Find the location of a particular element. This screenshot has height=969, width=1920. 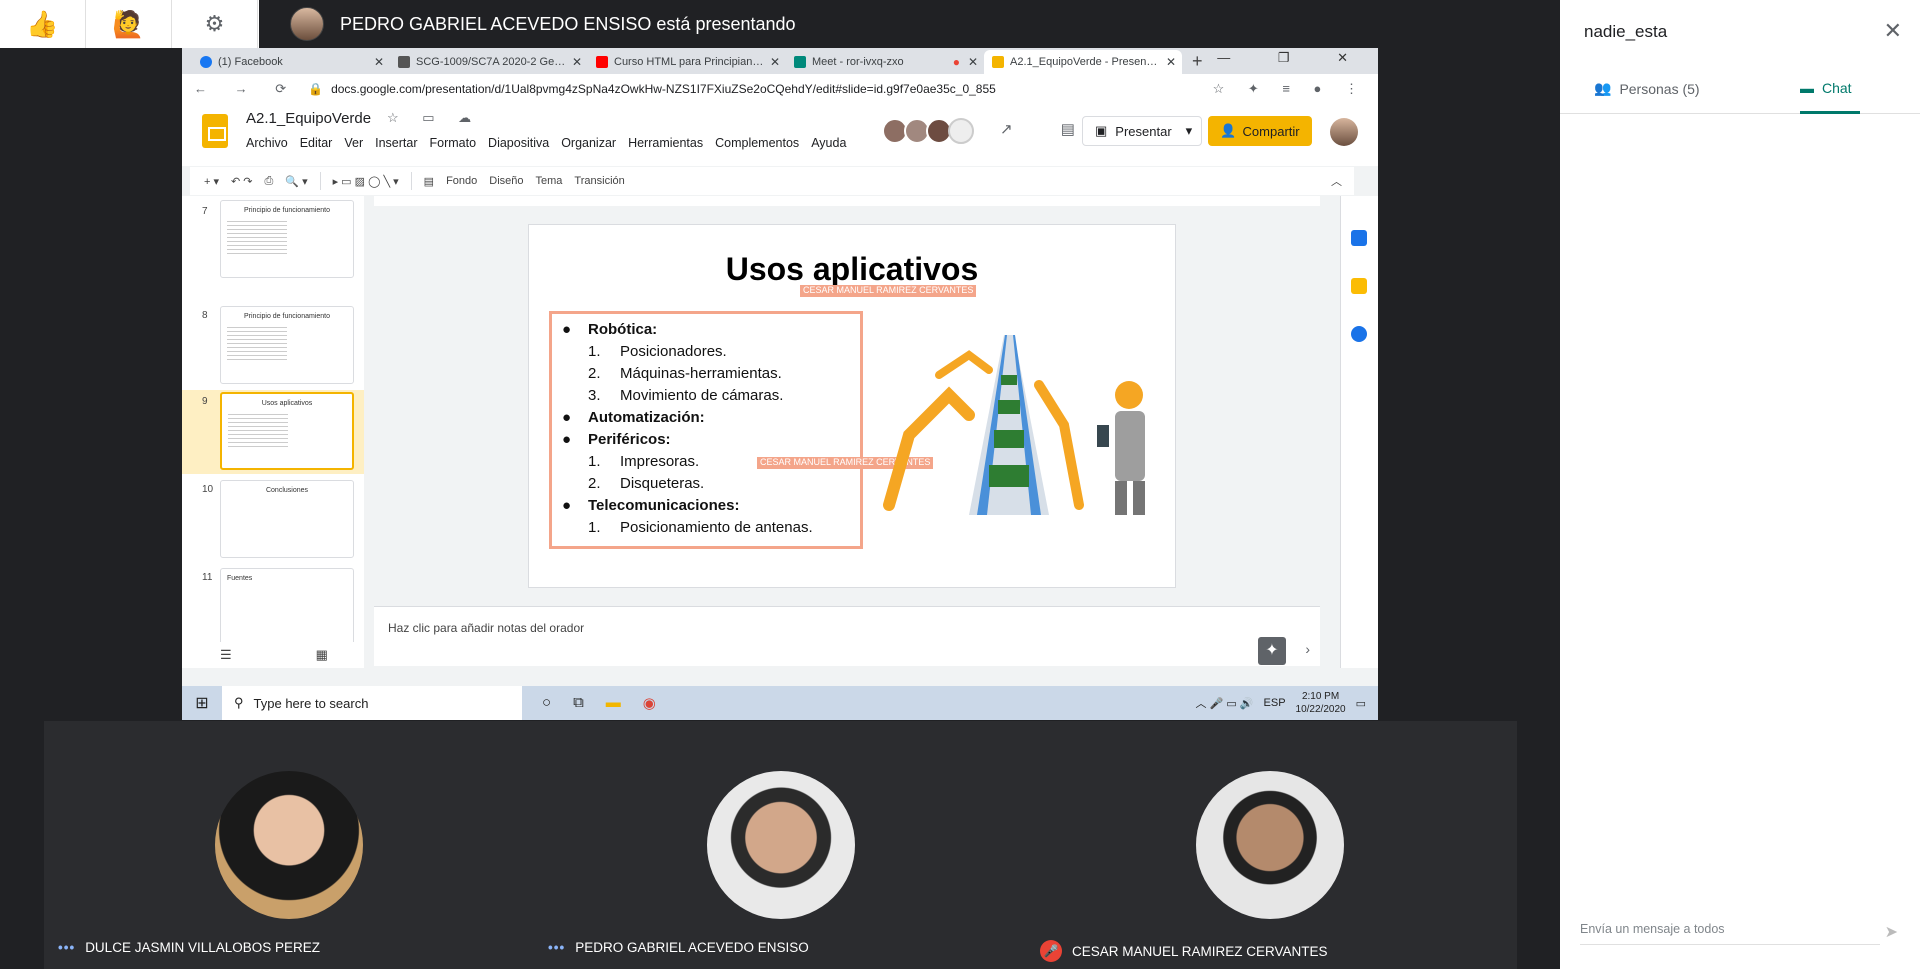

slide-thumbnail: Fuentes is located at coordinates (287, 607).